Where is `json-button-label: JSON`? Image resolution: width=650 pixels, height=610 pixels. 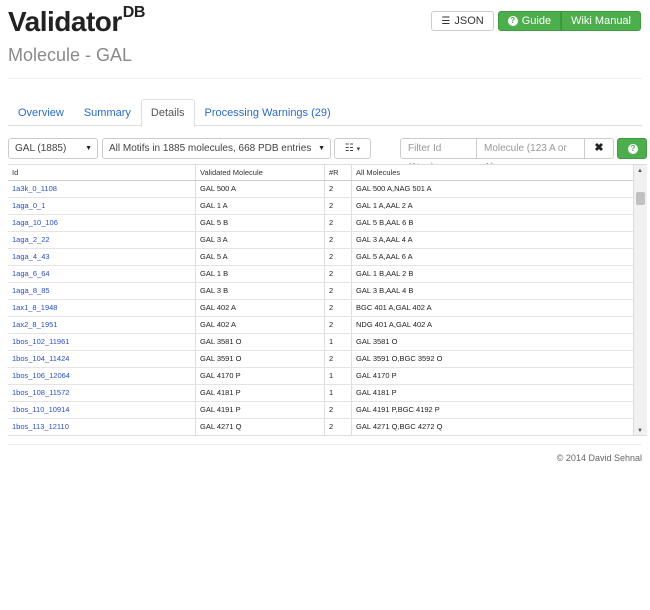
json-button-label: JSON is located at coordinates (469, 21).